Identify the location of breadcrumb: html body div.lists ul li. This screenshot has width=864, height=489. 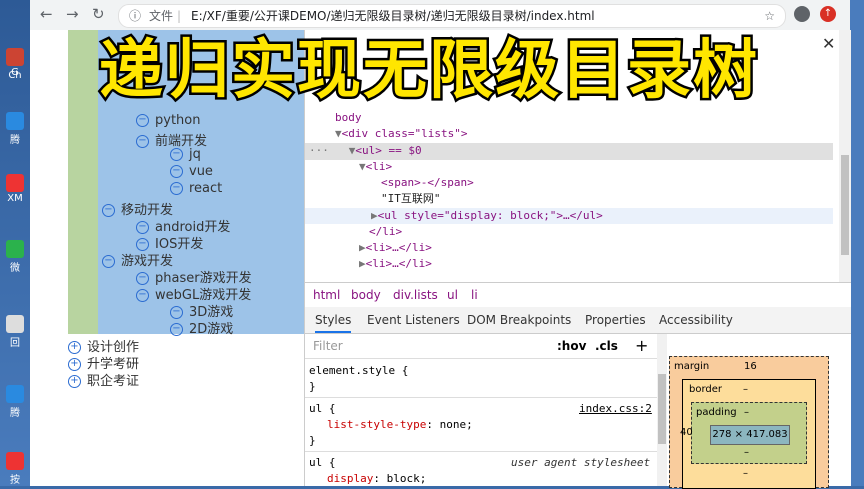
(578, 295).